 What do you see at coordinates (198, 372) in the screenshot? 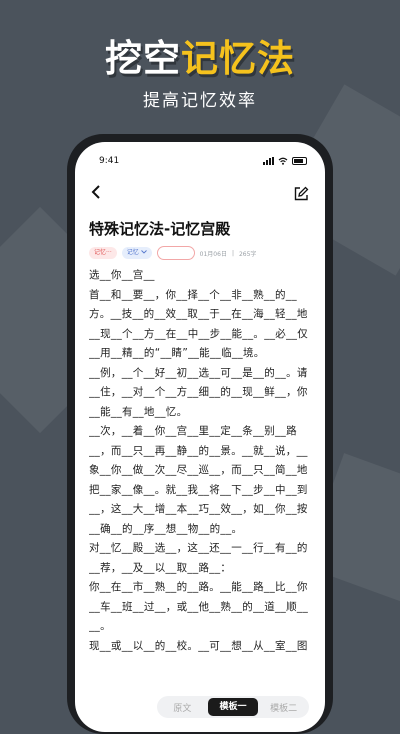
I see `content-line: __例，__个__好__初__选__可__是__的__。请` at bounding box center [198, 372].